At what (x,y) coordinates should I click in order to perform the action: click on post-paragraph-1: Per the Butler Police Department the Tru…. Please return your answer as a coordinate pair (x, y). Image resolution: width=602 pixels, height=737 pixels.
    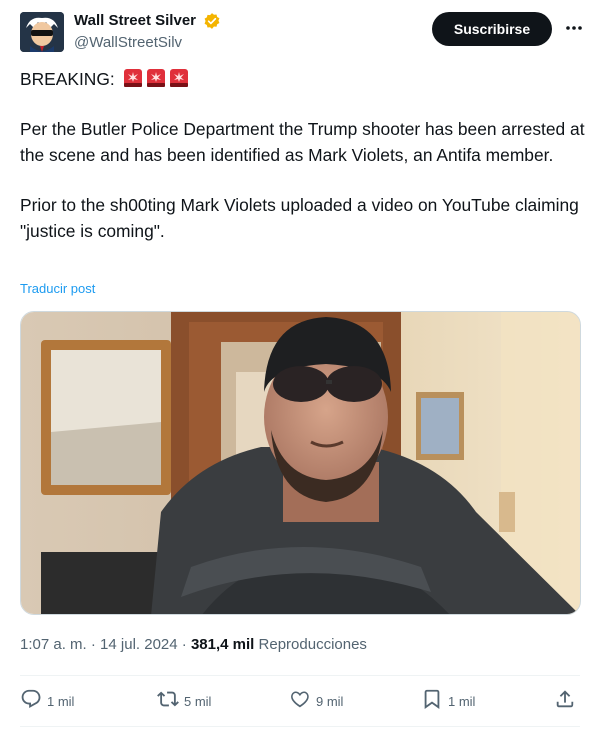
    Looking at the image, I should click on (302, 142).